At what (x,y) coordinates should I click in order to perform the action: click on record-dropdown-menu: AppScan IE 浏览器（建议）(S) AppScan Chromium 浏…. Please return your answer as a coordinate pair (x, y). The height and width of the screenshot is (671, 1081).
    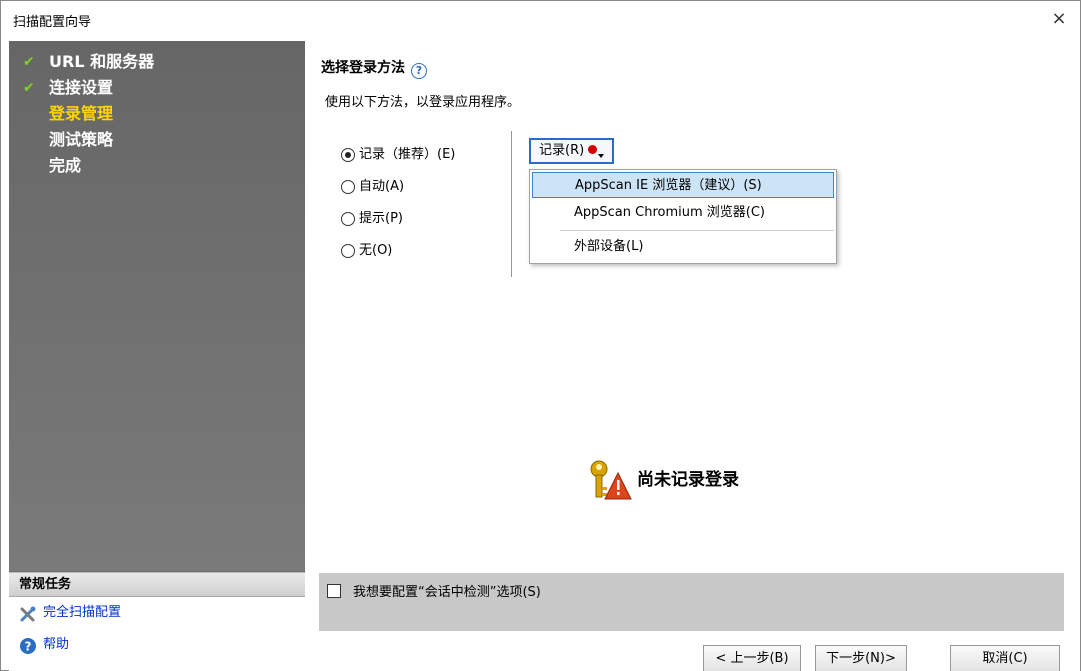
    Looking at the image, I should click on (683, 216).